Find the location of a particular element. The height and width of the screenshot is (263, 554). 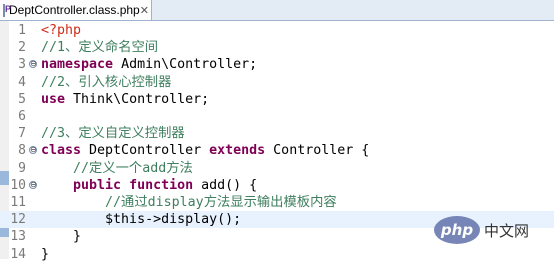

line-number: 8 is located at coordinates (22, 151).